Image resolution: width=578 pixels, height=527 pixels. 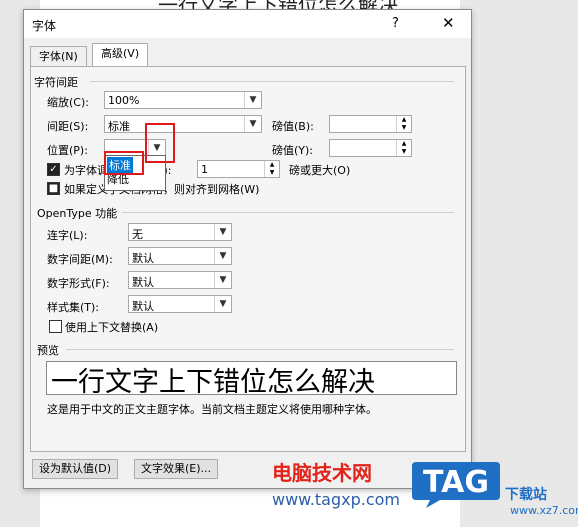 I want to click on position-points-spinner: ▲ ▼, so click(x=370, y=148).